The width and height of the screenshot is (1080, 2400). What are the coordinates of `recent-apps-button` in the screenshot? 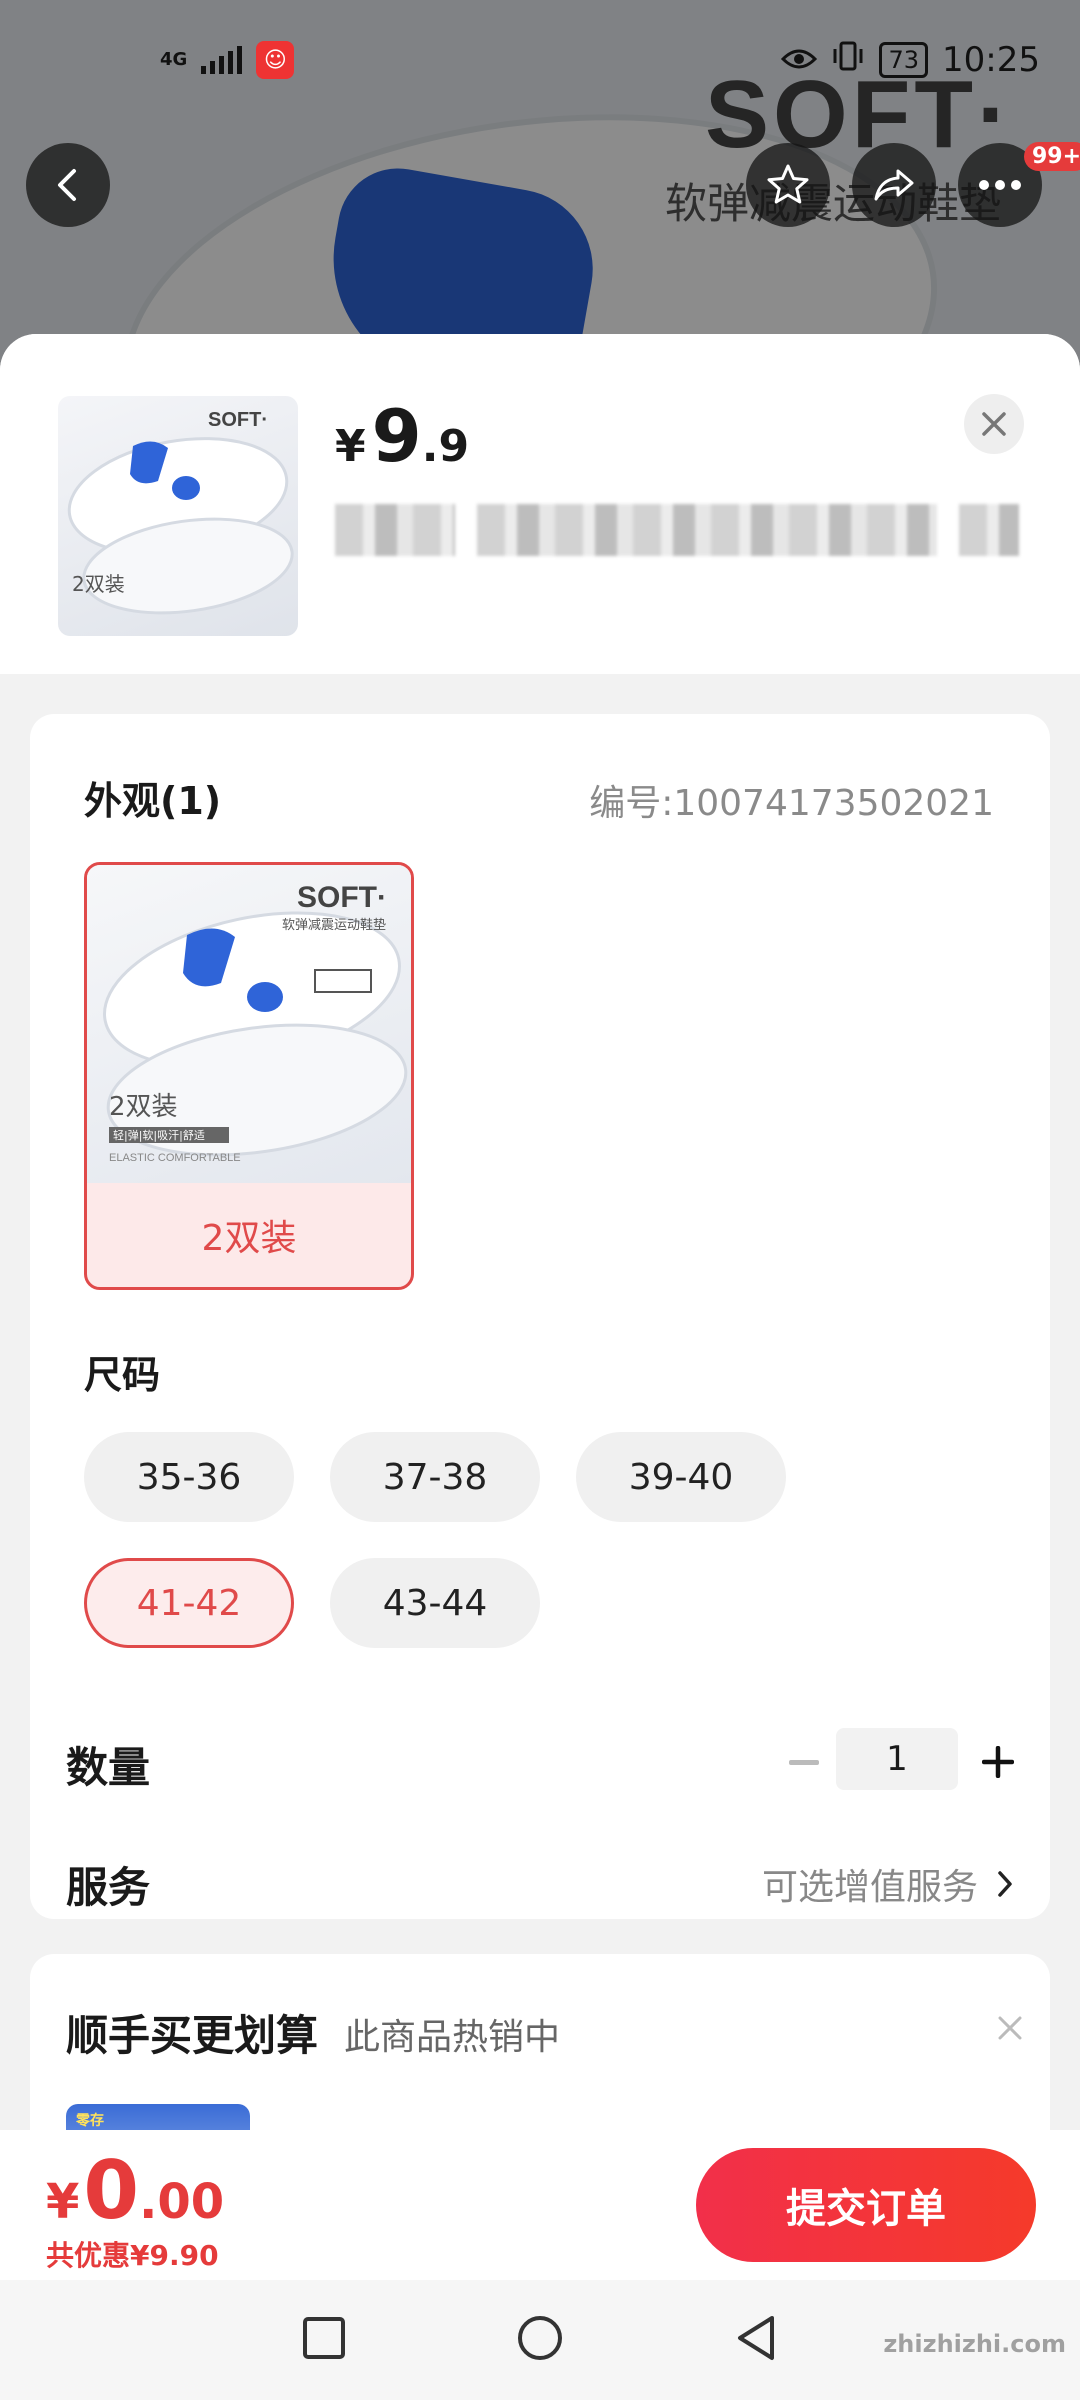 It's located at (324, 2340).